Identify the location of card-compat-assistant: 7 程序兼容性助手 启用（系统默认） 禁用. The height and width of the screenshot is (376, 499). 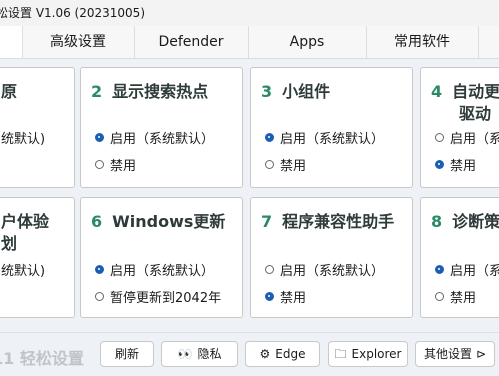
(331, 257).